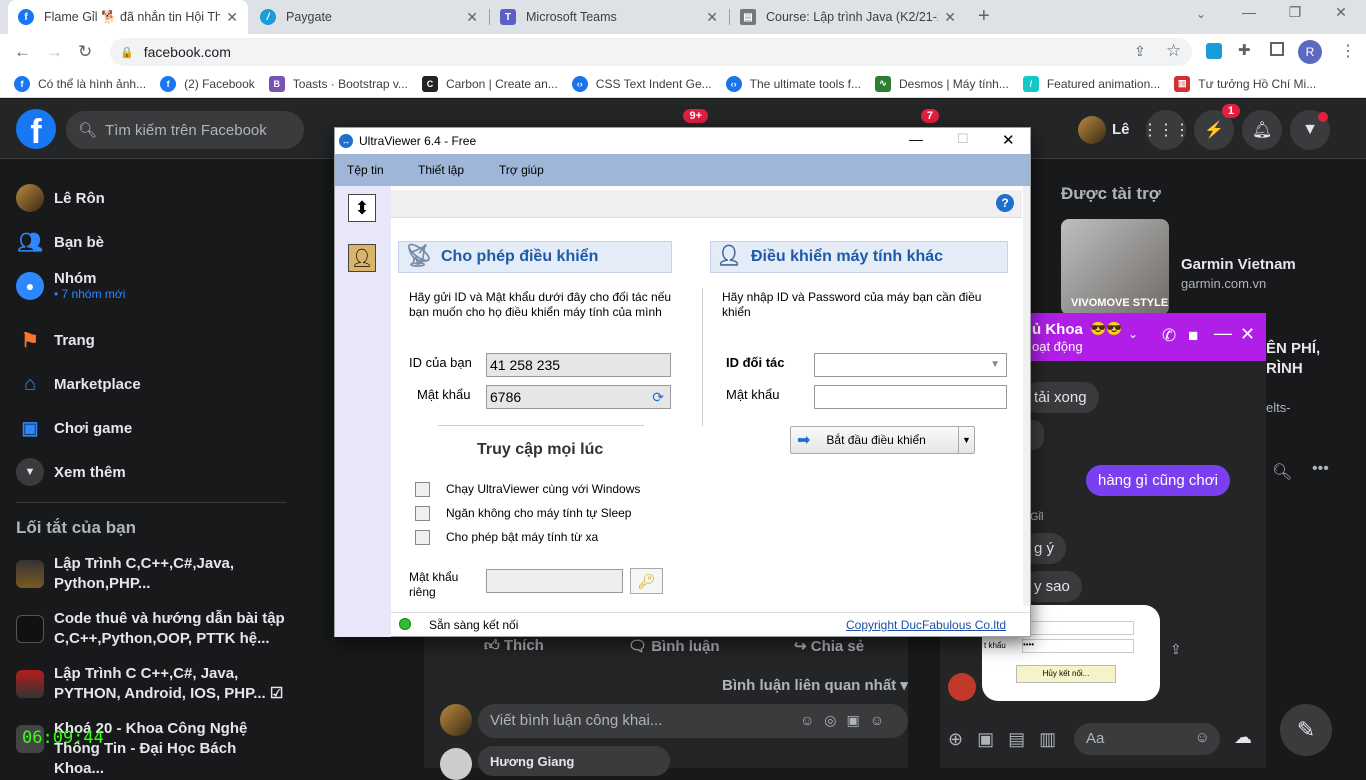 The image size is (1366, 780). Describe the element at coordinates (1173, 51) in the screenshot. I see `bookmark-star-icon: ☆` at that location.